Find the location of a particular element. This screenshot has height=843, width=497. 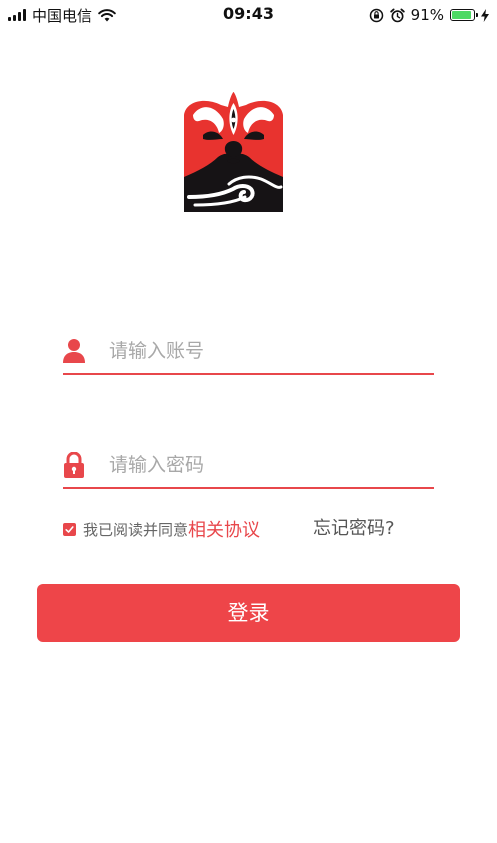

password-field is located at coordinates (248, 467).